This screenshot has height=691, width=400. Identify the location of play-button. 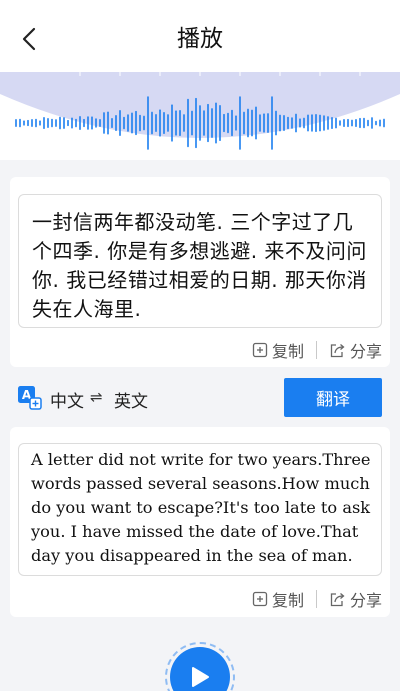
(200, 669).